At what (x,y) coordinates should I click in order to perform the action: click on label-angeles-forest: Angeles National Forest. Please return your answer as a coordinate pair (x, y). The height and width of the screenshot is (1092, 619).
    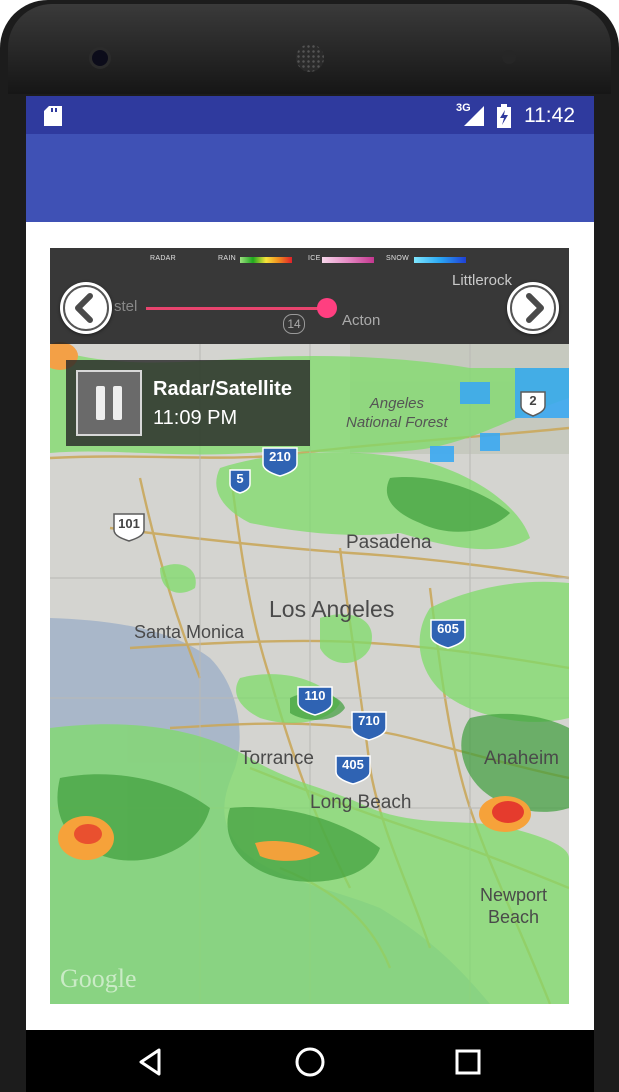
    Looking at the image, I should click on (397, 413).